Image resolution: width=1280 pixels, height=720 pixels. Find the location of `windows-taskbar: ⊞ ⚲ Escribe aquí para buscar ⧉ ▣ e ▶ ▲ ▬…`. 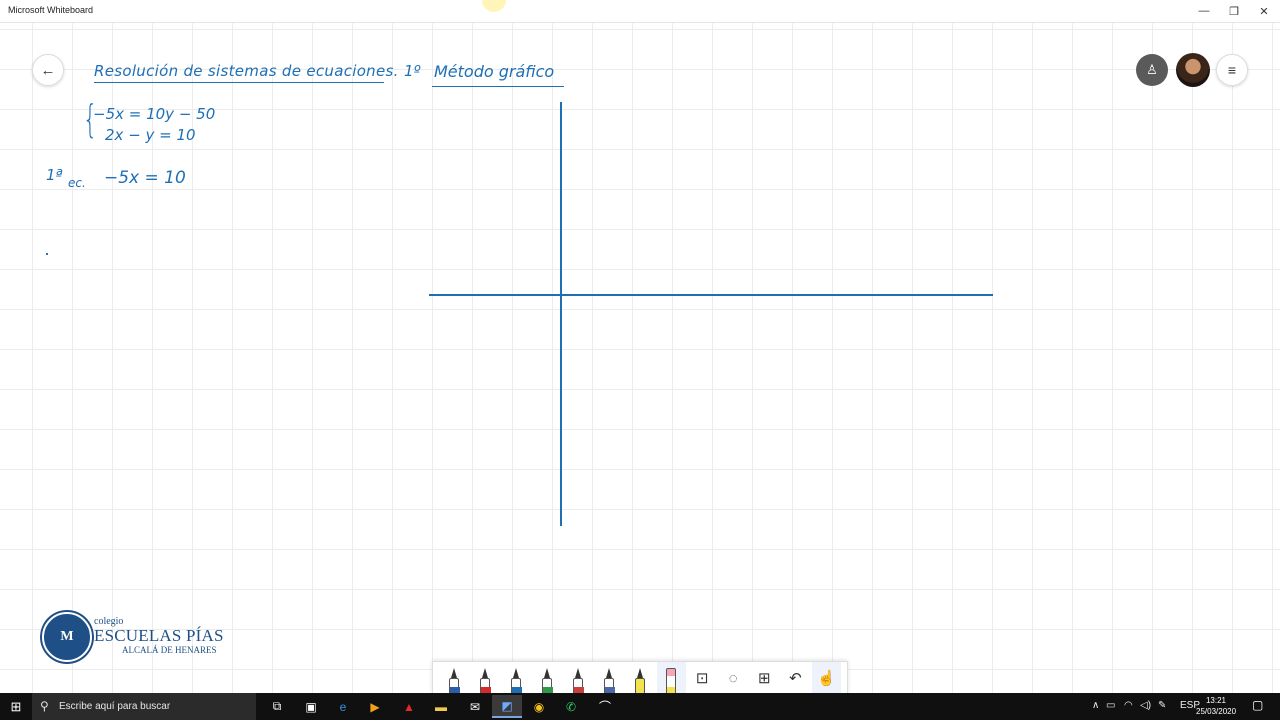

windows-taskbar: ⊞ ⚲ Escribe aquí para buscar ⧉ ▣ e ▶ ▲ ▬… is located at coordinates (640, 706).